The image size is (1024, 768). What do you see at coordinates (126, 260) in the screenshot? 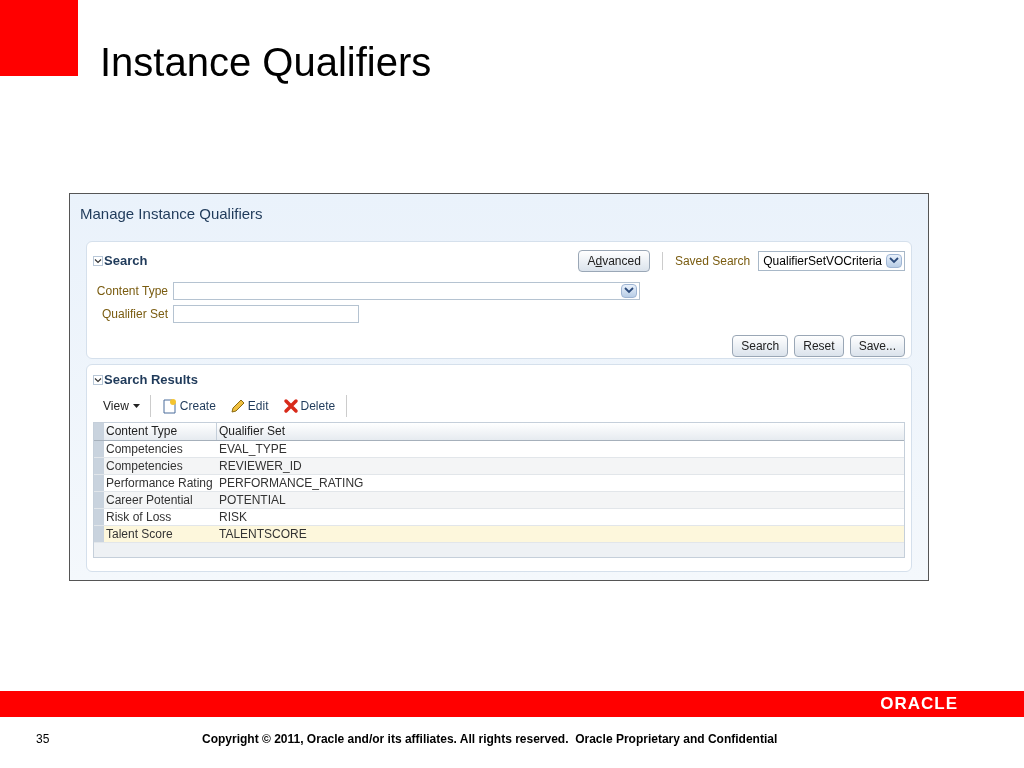
I see `section-title: Search` at bounding box center [126, 260].